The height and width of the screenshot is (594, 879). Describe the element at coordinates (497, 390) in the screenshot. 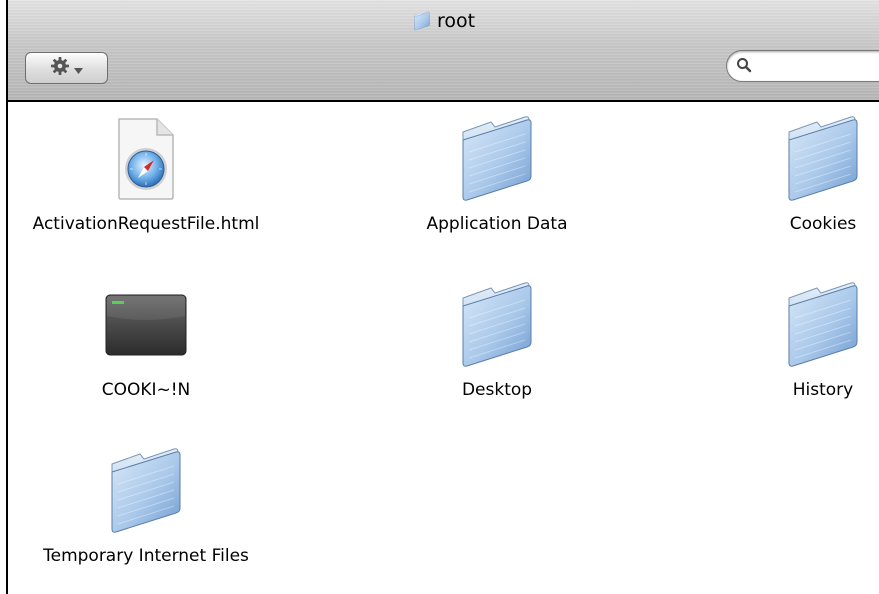

I see `item-label: Desktop` at that location.